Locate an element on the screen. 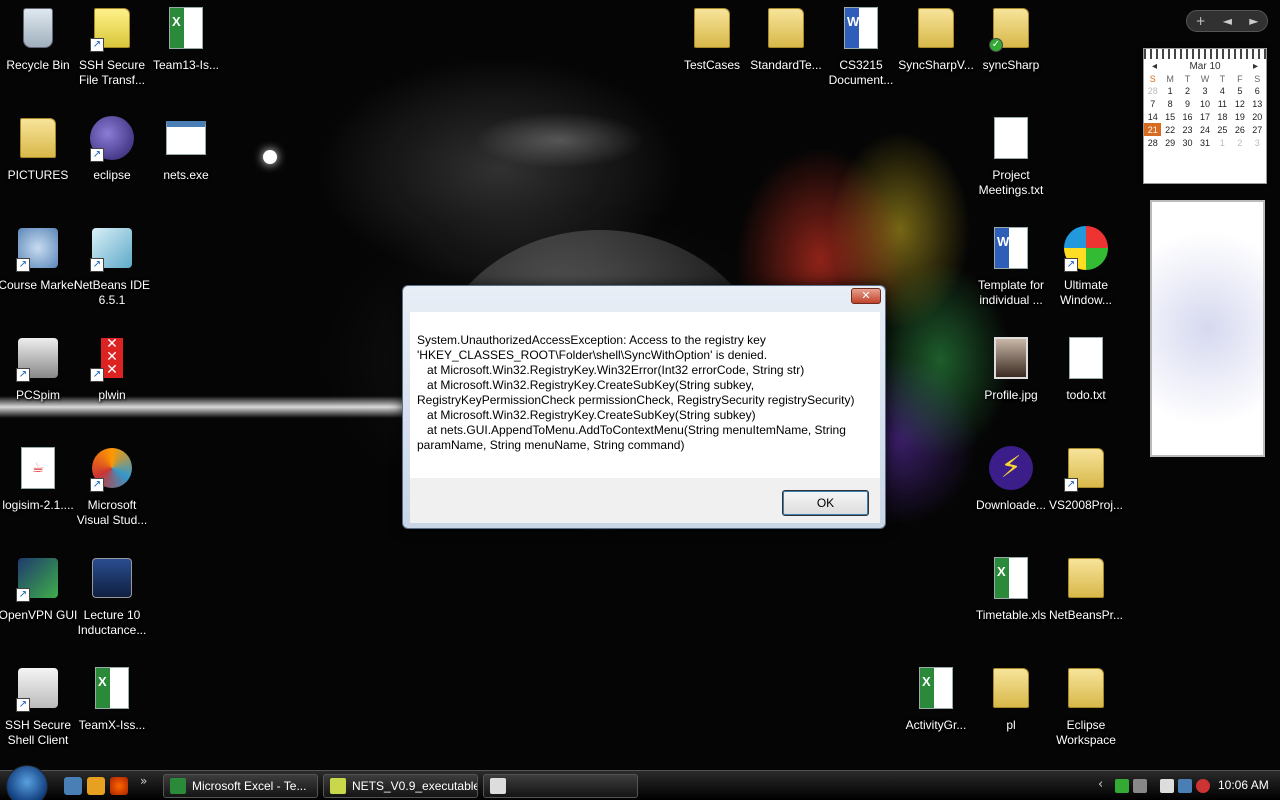  safely-remove-icon is located at coordinates (1167, 786).